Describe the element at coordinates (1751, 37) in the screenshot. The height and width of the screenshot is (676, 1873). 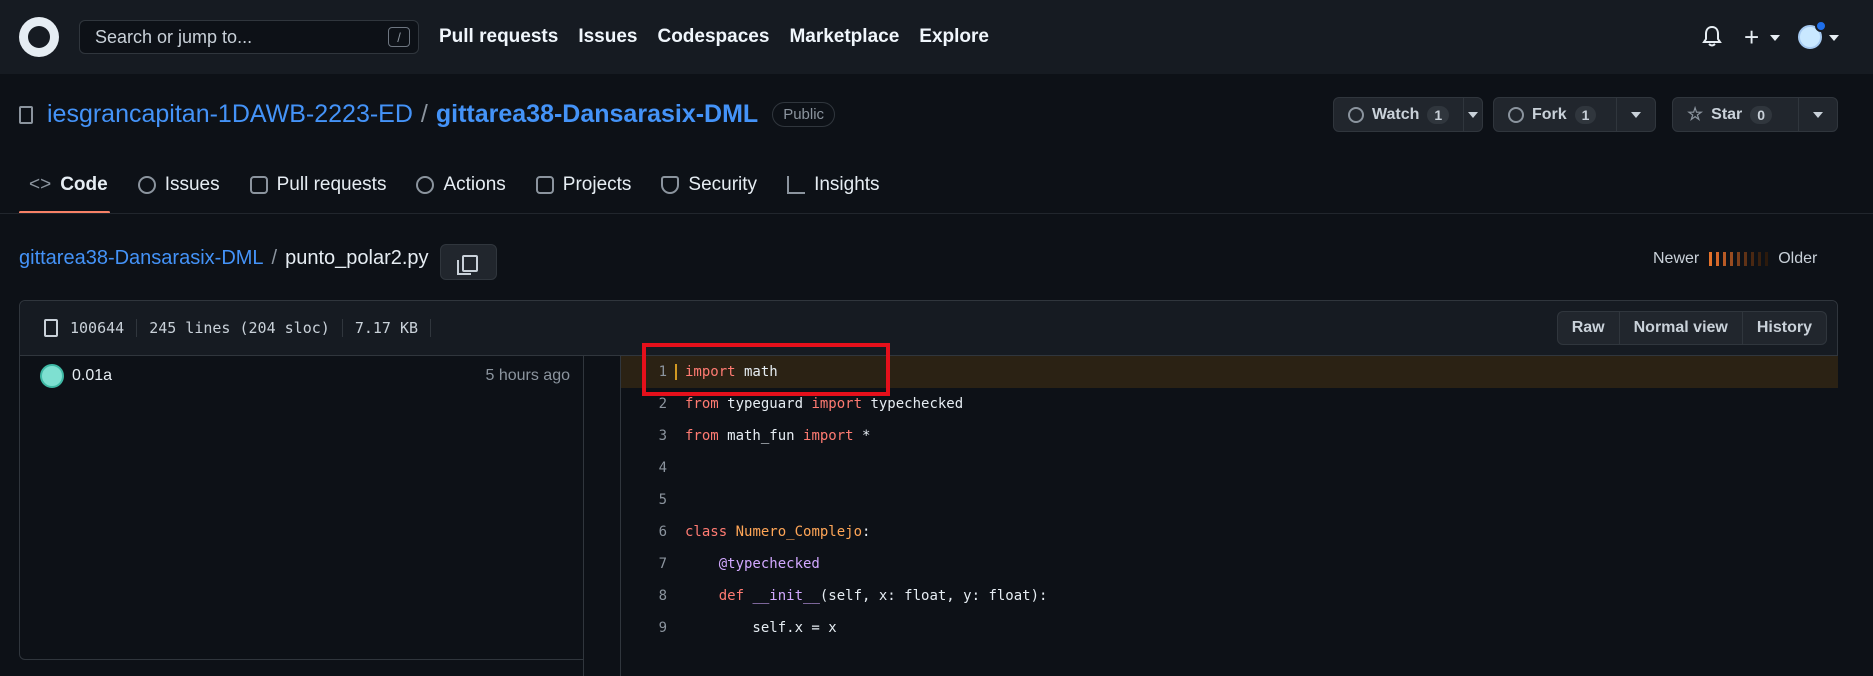
I see `plus-icon: +` at that location.